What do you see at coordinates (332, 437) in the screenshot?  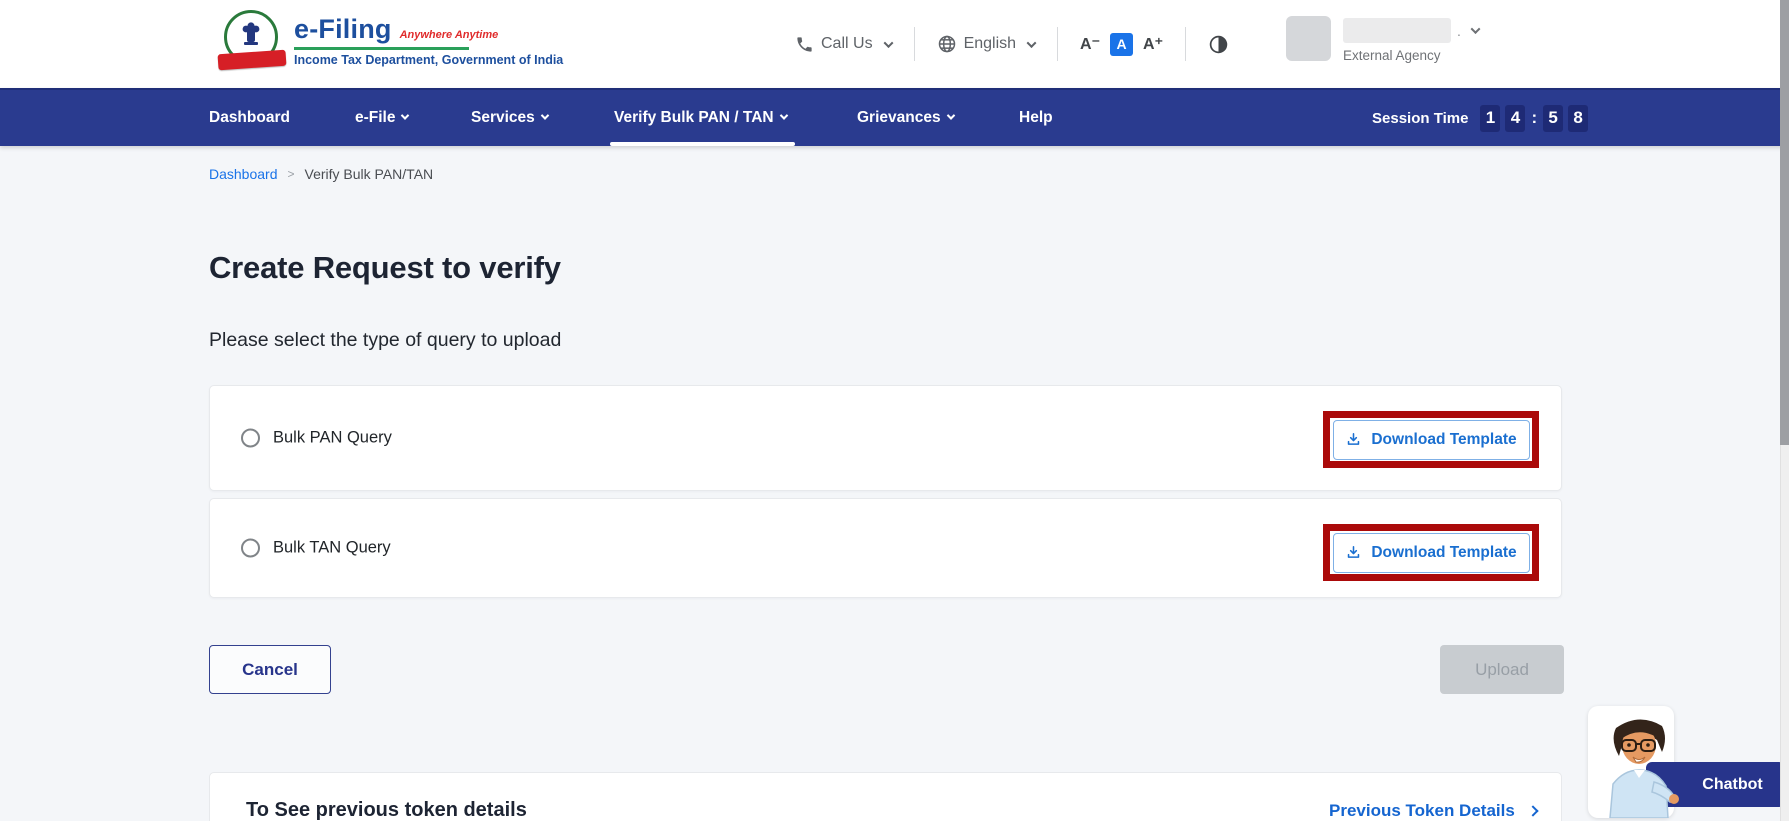 I see `bulk-pan-label: Bulk PAN Query` at bounding box center [332, 437].